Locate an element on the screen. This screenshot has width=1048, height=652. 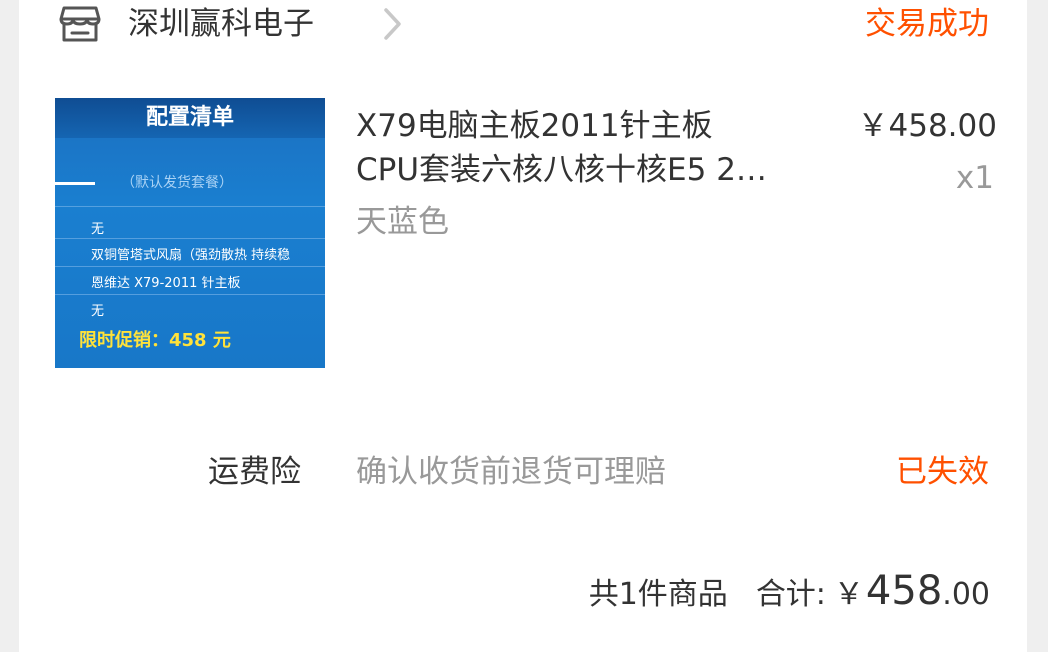
shipping-insurance-status: 已失效 is located at coordinates (942, 472).